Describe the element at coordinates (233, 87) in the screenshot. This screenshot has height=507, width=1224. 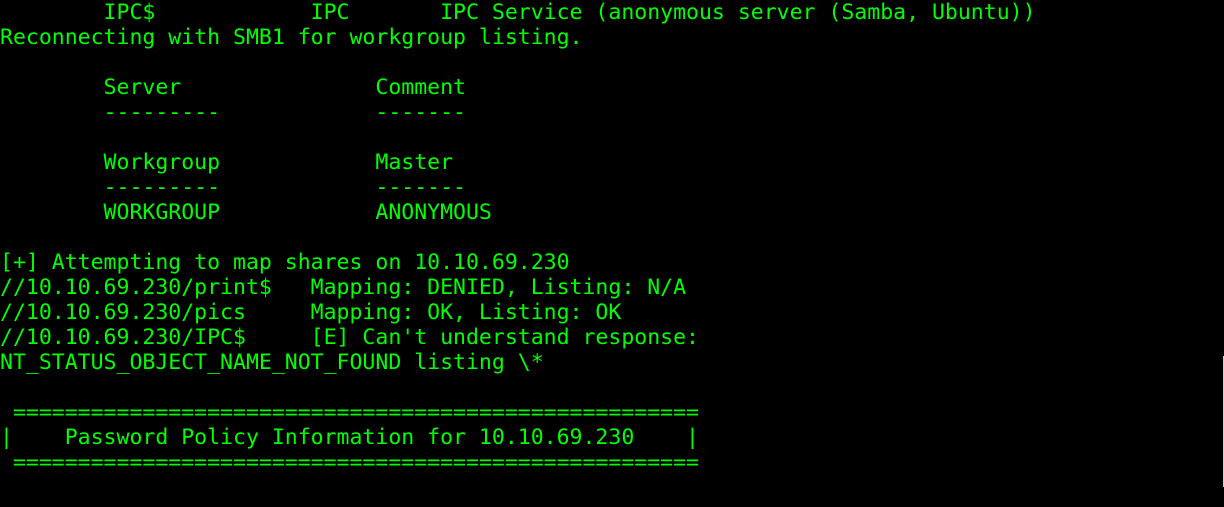
I see `server-header: Server Comment` at that location.